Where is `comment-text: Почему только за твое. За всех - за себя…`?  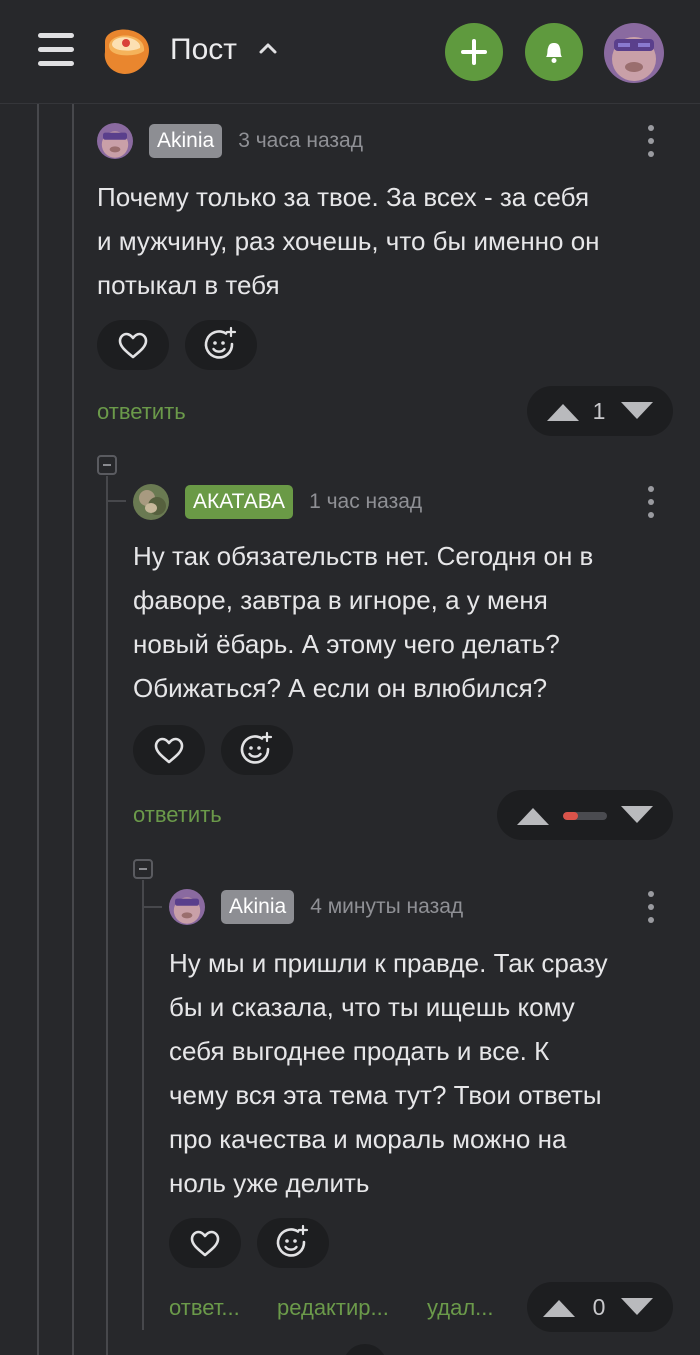
comment-text: Почему только за твое. За всех - за себя… is located at coordinates (385, 241).